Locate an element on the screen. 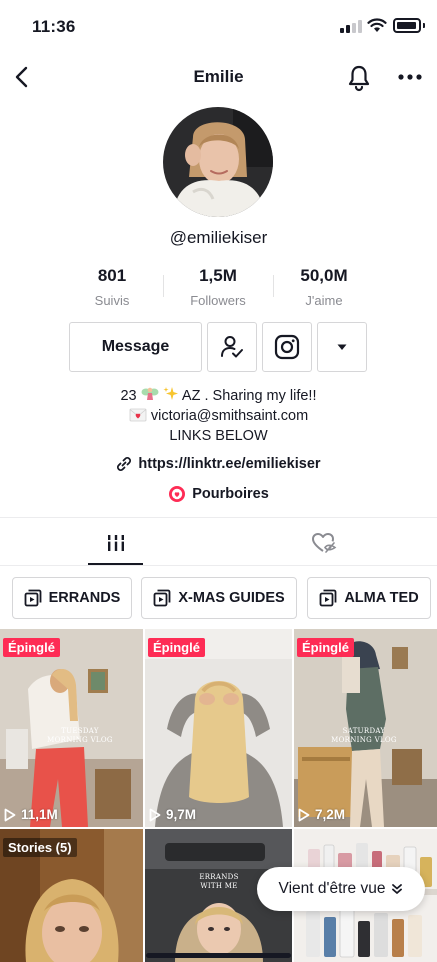 The height and width of the screenshot is (962, 437). video-tile: SATURDAY MORNING VLOG Épinglé 7,2M is located at coordinates (365, 728).